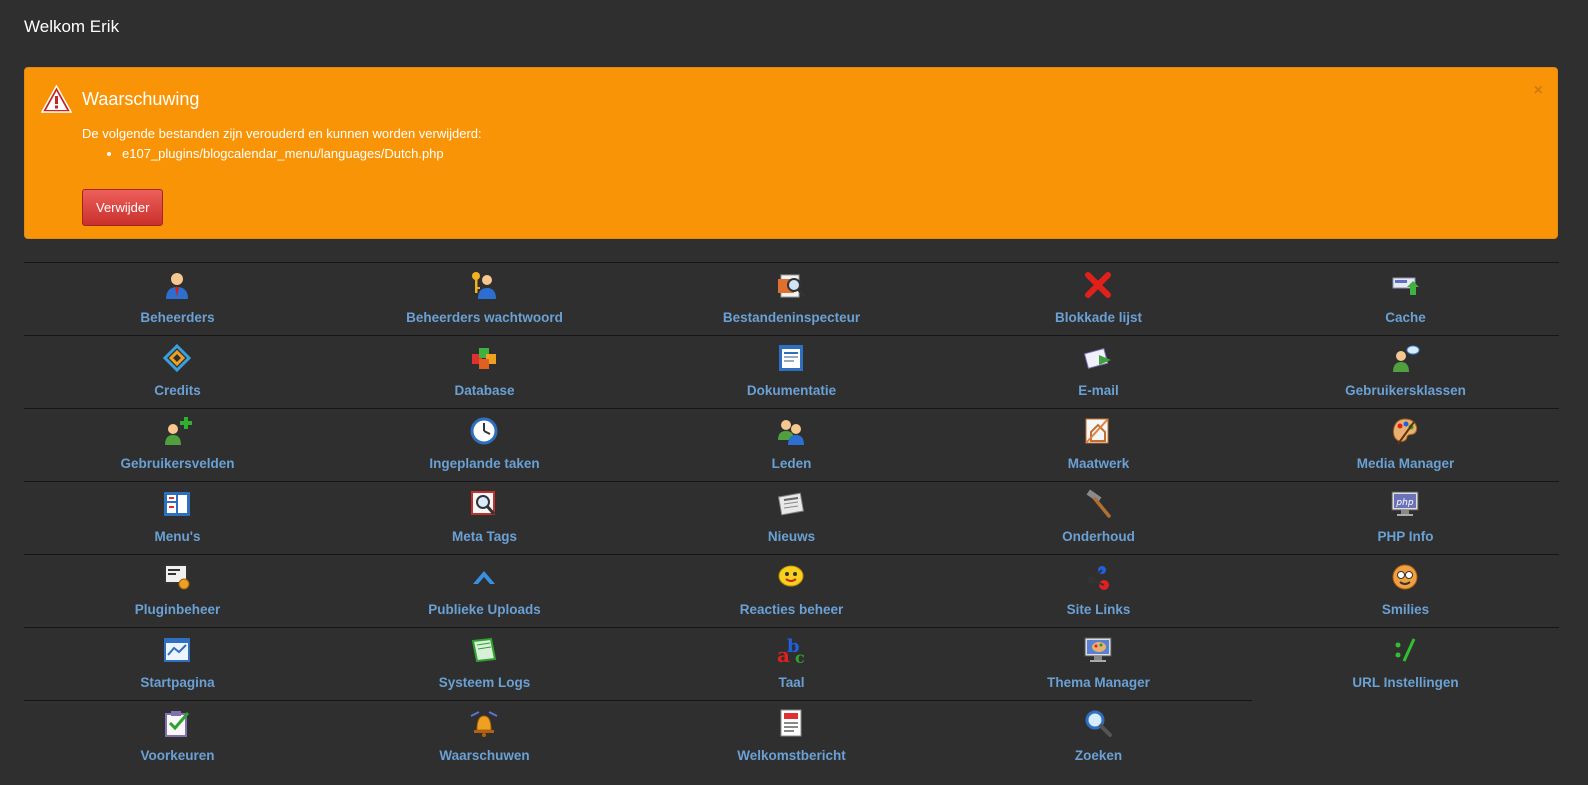 The width and height of the screenshot is (1588, 785). I want to click on admin-link-label: Blokkade lijst, so click(1098, 317).